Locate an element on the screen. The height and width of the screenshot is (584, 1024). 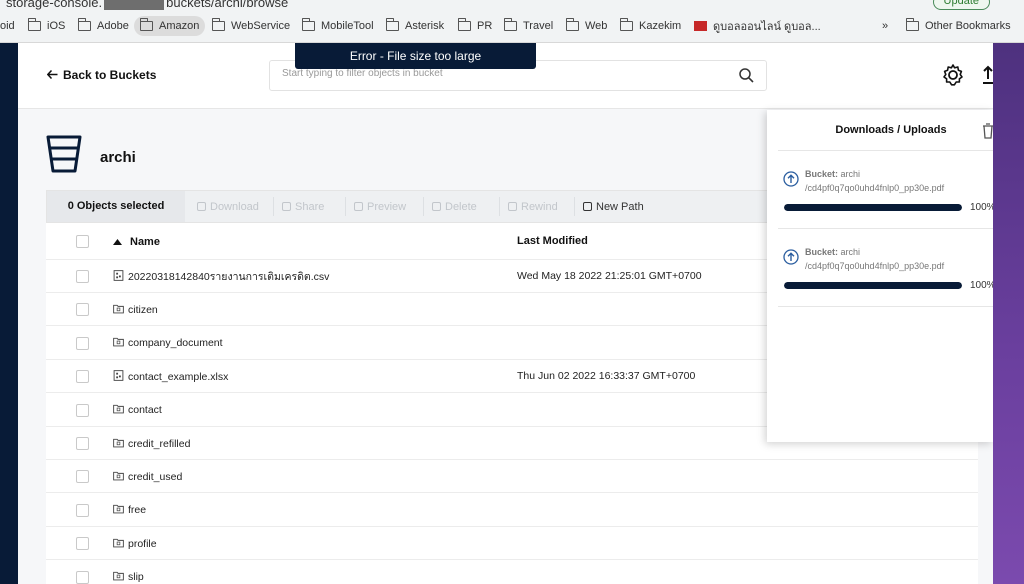
table-row: credit_used is located at coordinates (512, 477).